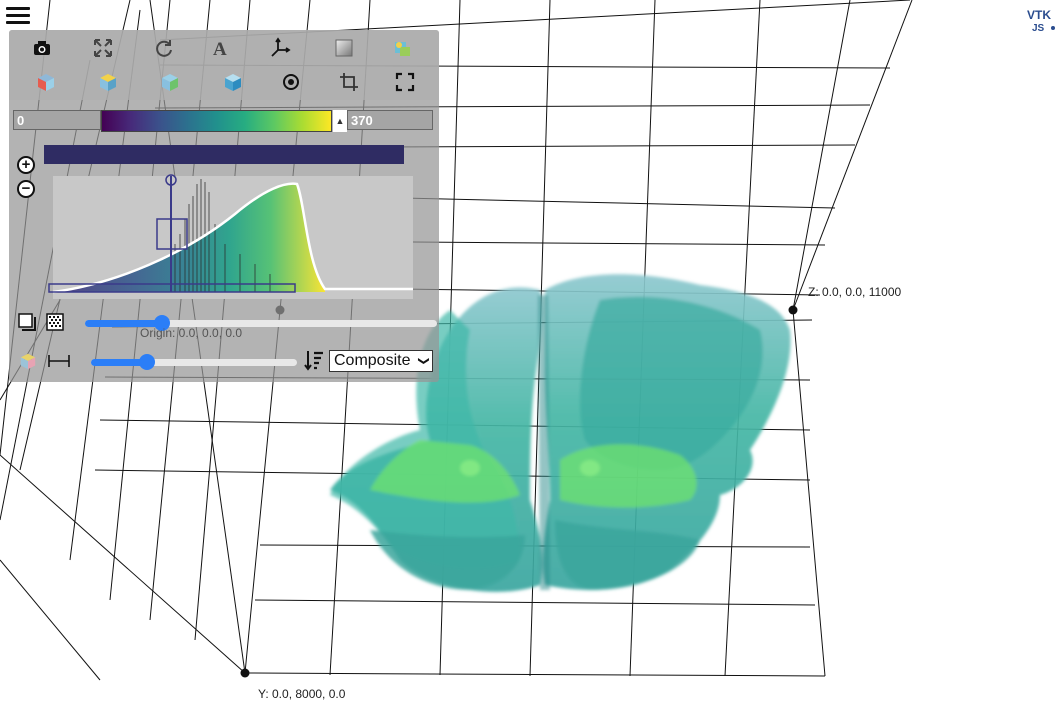  What do you see at coordinates (59, 361) in the screenshot?
I see `edge-gradient-icon` at bounding box center [59, 361].